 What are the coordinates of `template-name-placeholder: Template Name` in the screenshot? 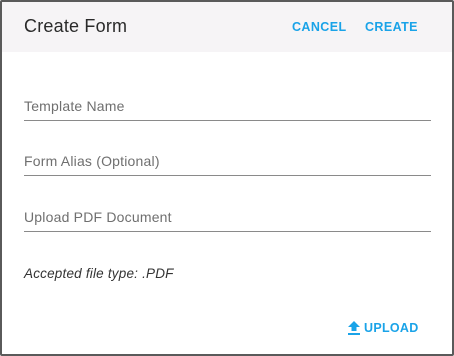 It's located at (74, 106).